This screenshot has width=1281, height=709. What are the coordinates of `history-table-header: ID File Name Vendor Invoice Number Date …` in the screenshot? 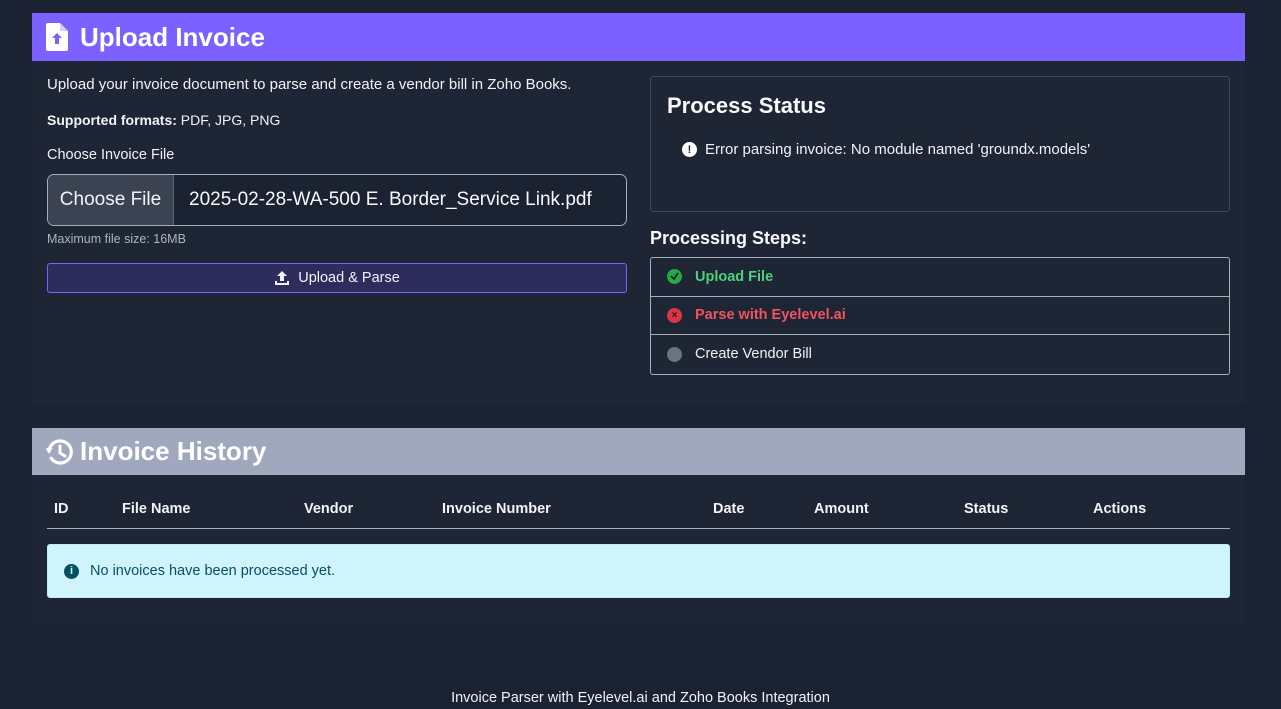 It's located at (638, 511).